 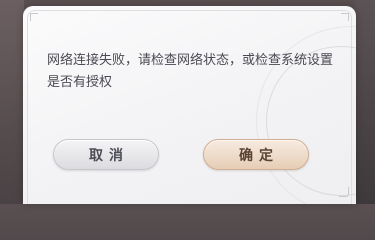 What do you see at coordinates (365, 102) in the screenshot?
I see `background-right` at bounding box center [365, 102].